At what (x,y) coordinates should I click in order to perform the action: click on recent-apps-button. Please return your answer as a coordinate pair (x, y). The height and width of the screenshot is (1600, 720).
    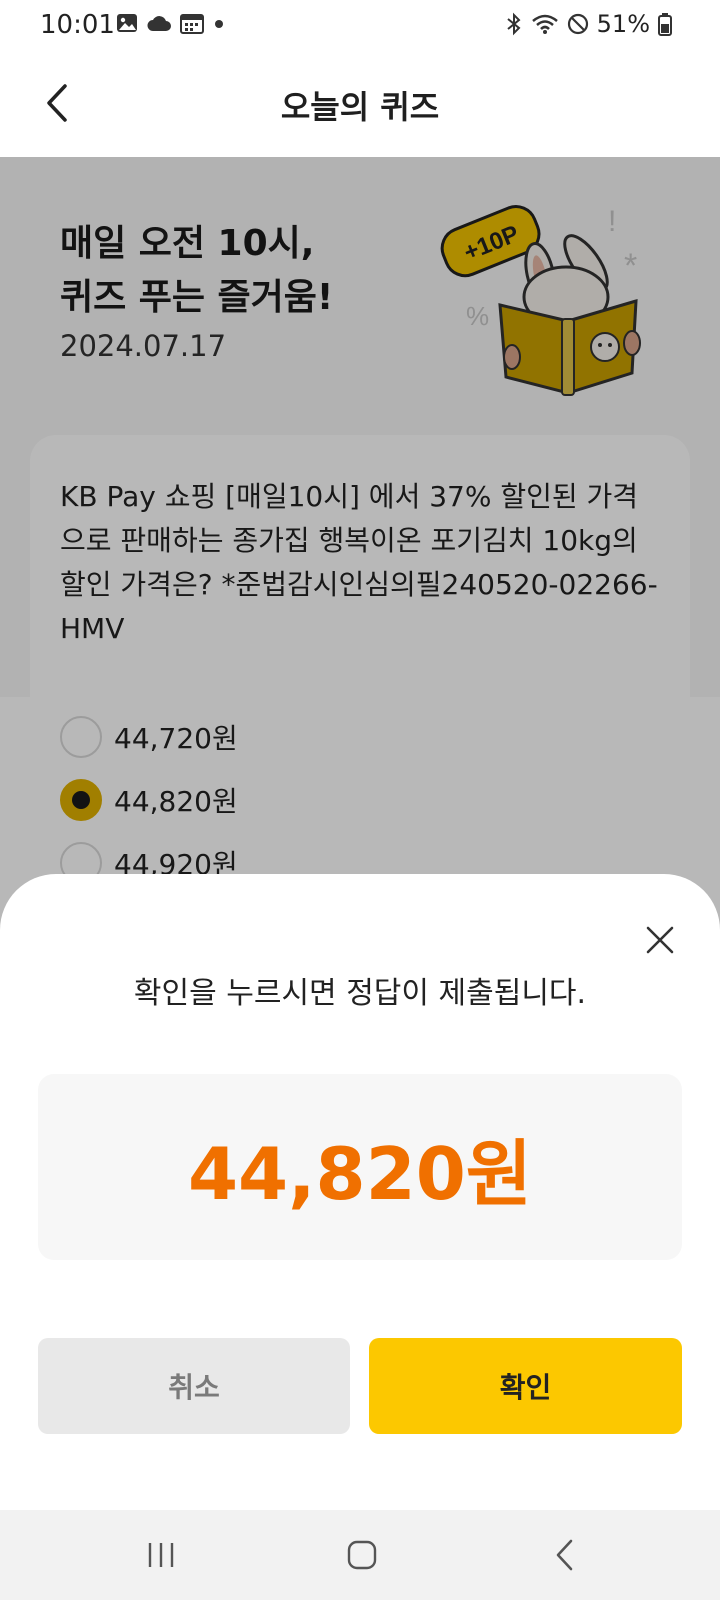
    Looking at the image, I should click on (161, 1555).